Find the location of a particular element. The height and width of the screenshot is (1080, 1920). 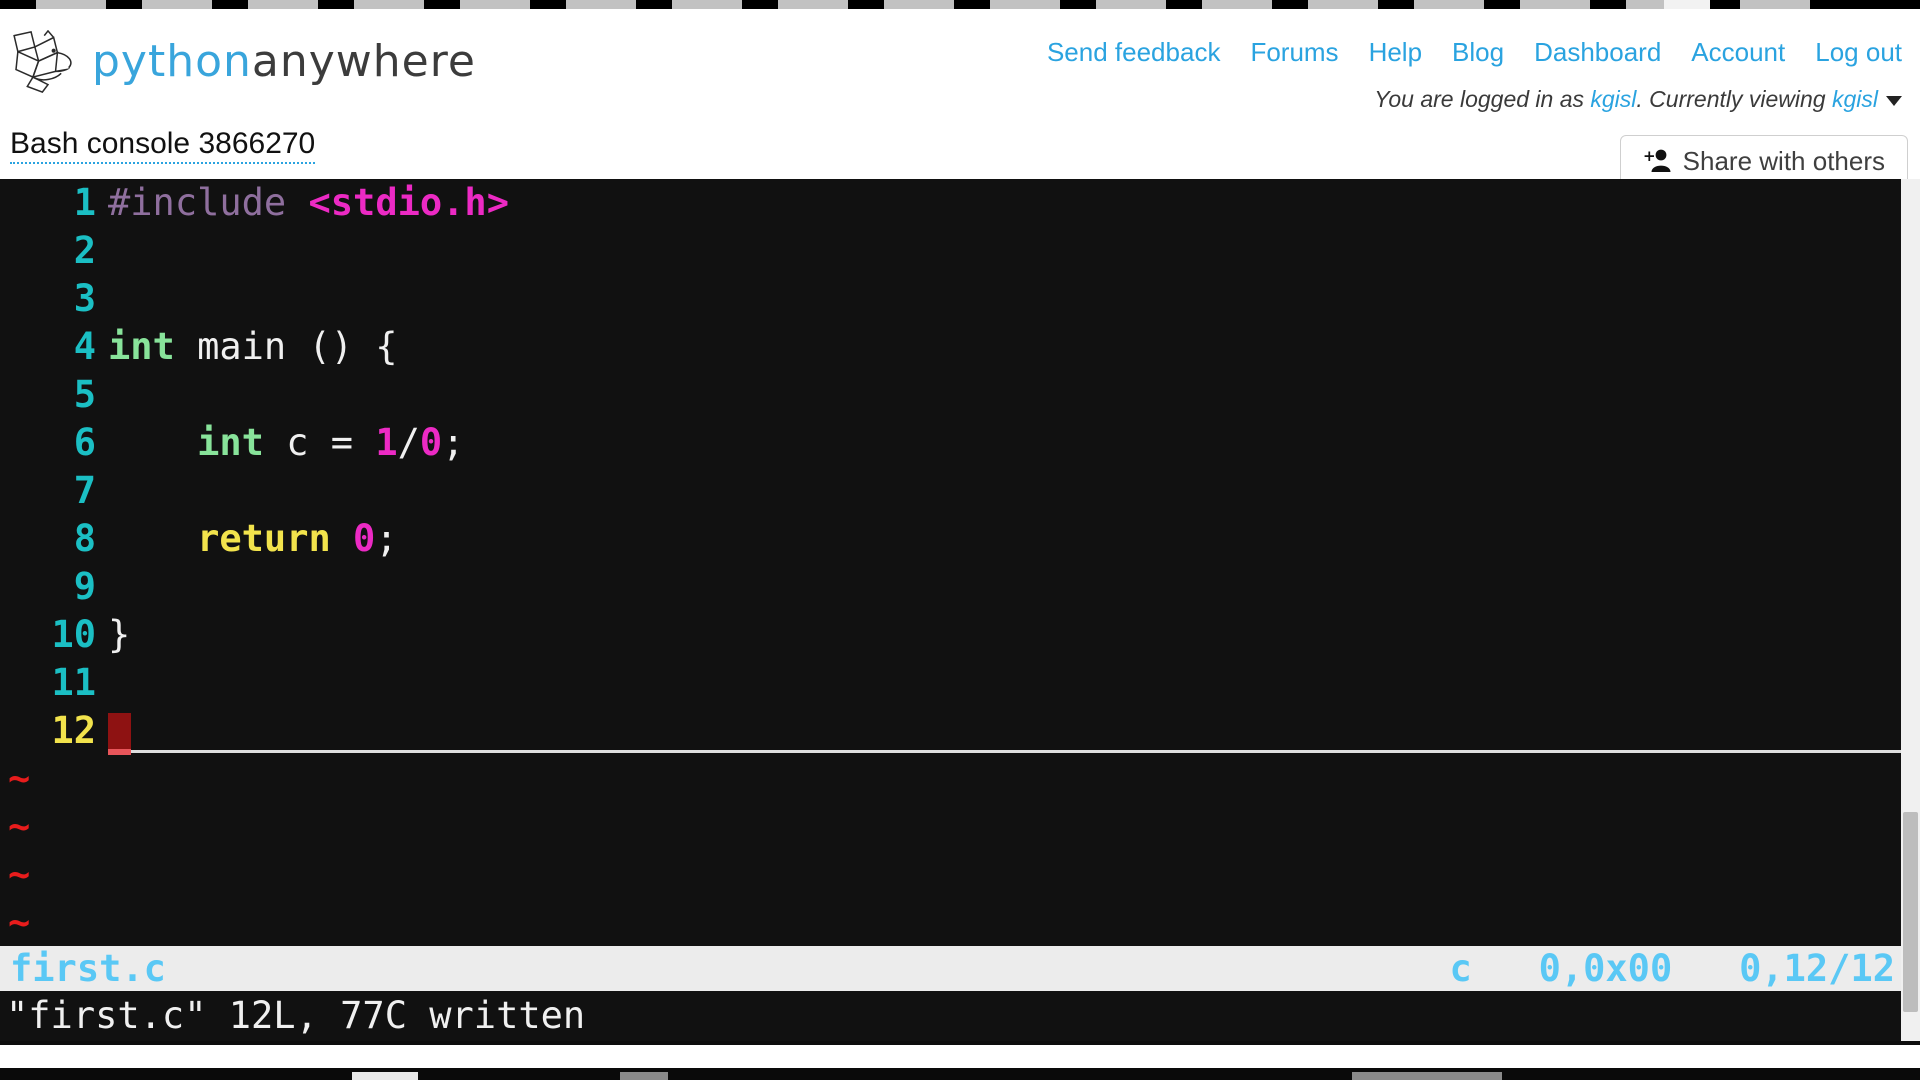

code-line: 5 is located at coordinates (950, 395).